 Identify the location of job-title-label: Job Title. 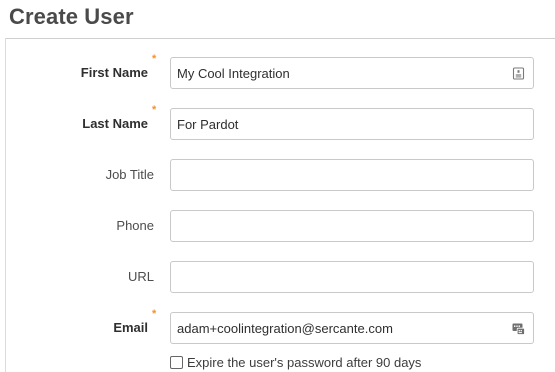
(129, 174).